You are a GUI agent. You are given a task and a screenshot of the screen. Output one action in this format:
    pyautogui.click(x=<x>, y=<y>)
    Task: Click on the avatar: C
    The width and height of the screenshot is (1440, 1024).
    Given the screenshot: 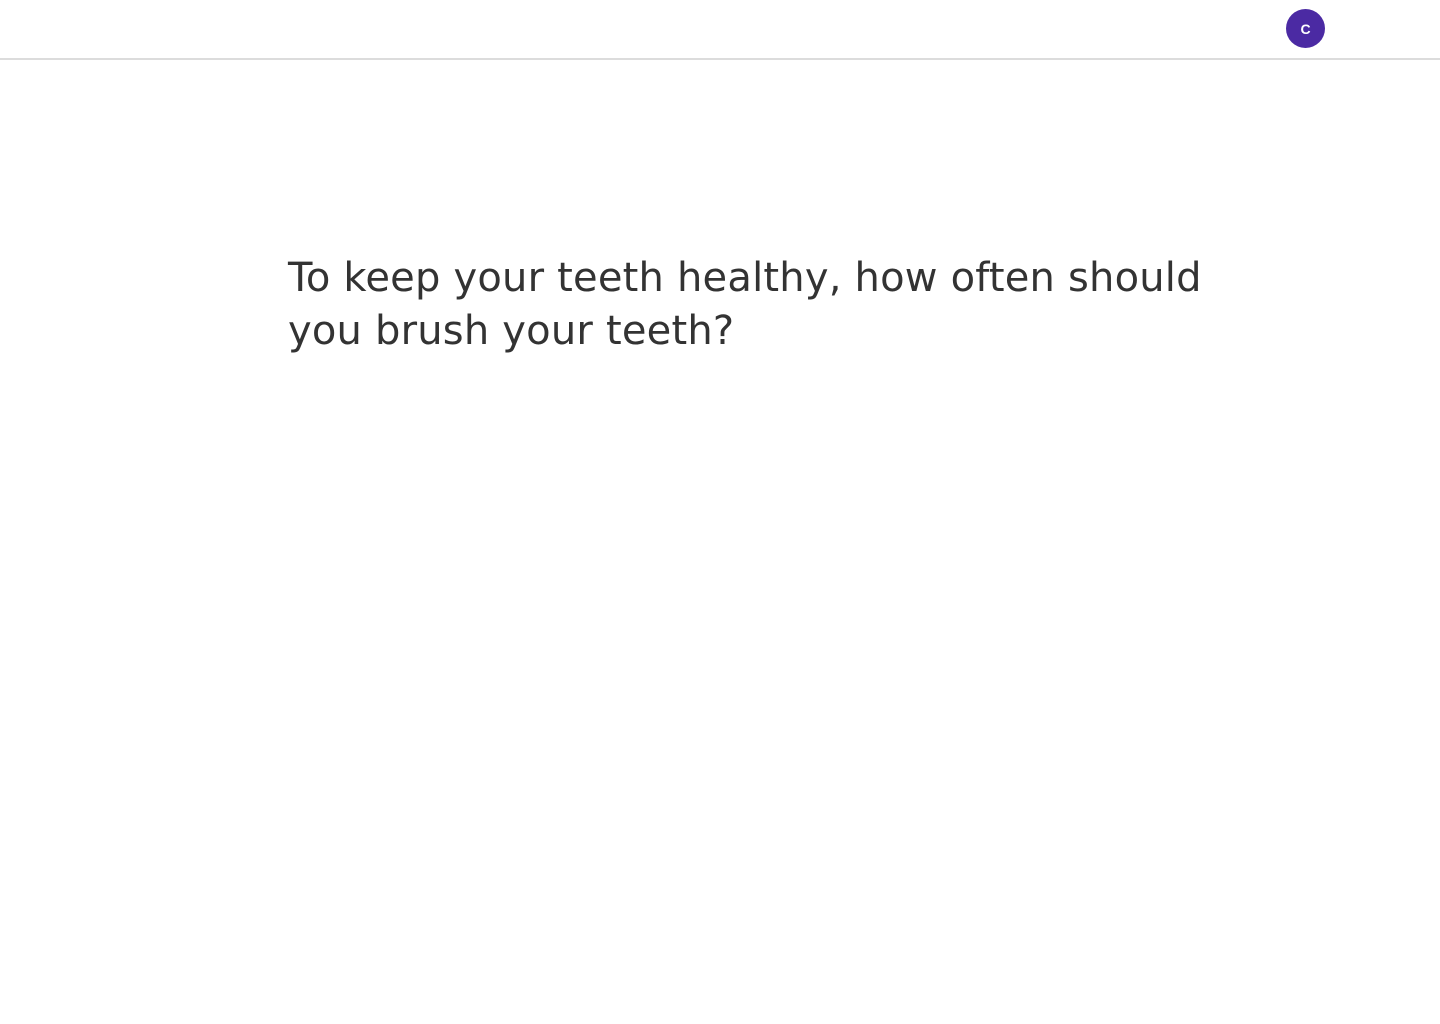 What is the action you would take?
    pyautogui.click(x=1305, y=28)
    